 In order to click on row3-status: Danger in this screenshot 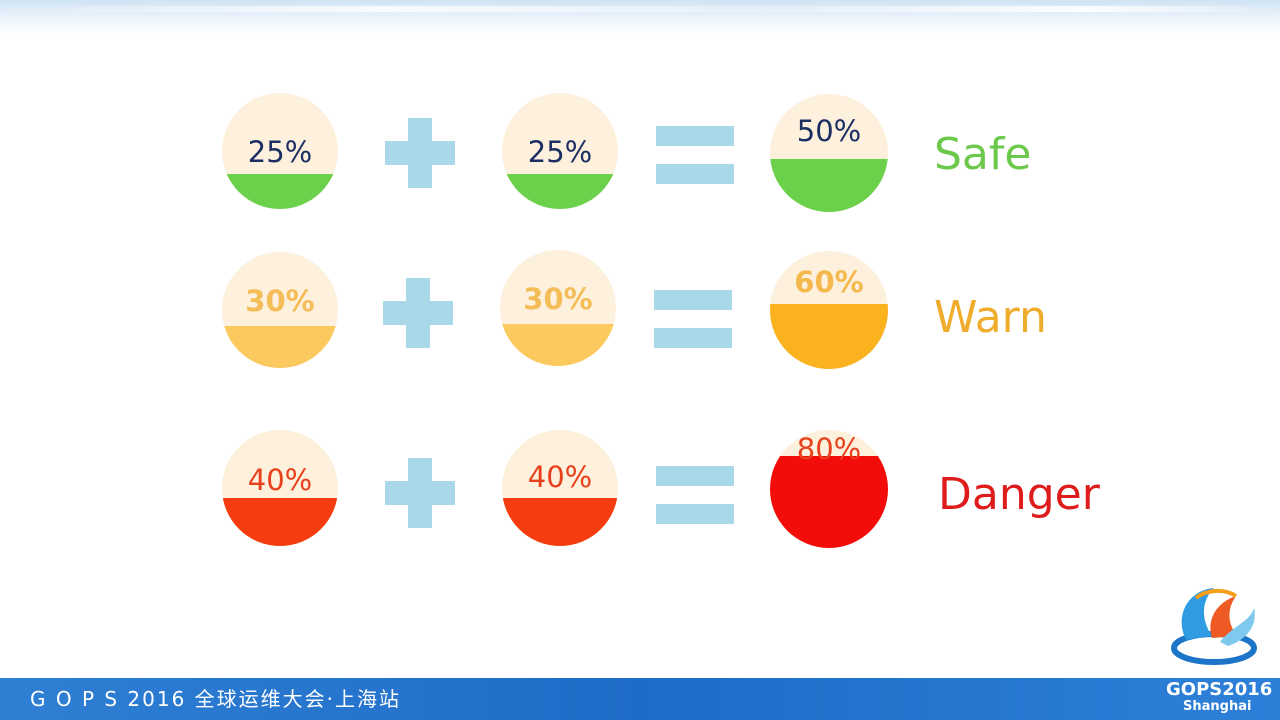, I will do `click(1019, 494)`.